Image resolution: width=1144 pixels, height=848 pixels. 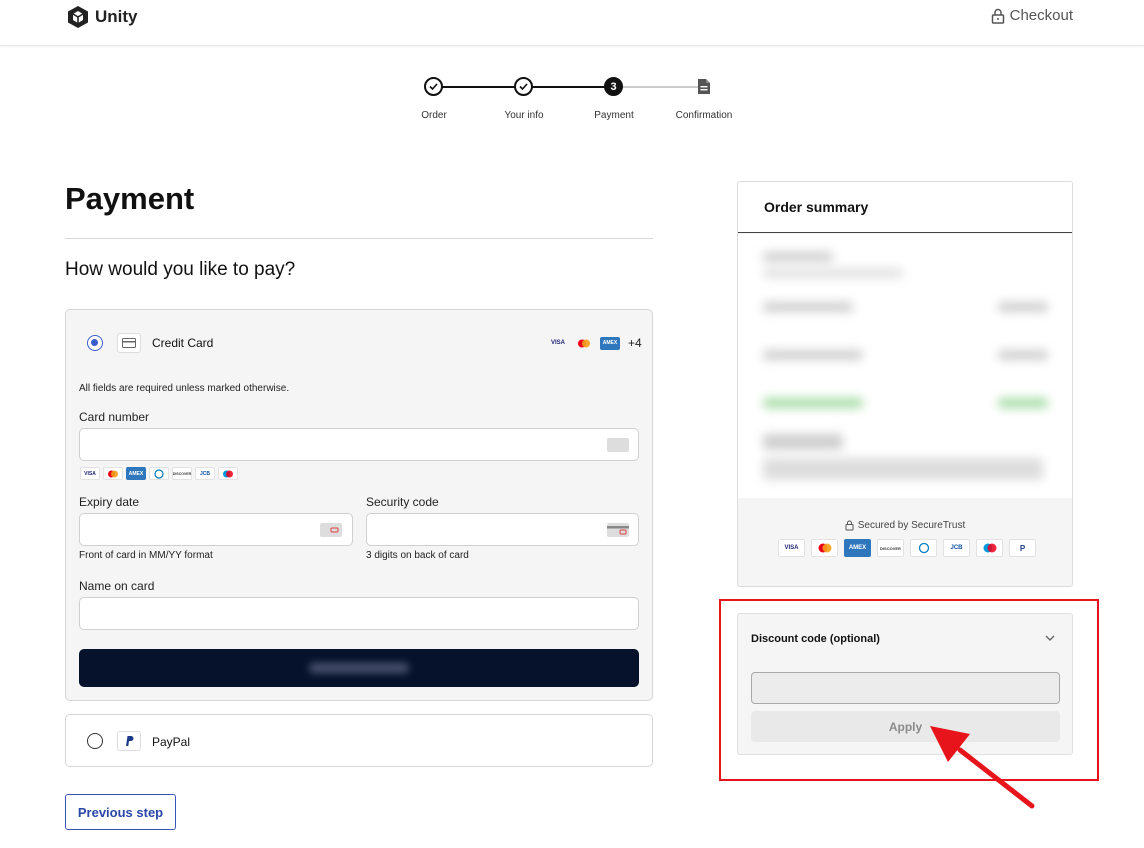 I want to click on step-confirmation-icon, so click(x=703, y=86).